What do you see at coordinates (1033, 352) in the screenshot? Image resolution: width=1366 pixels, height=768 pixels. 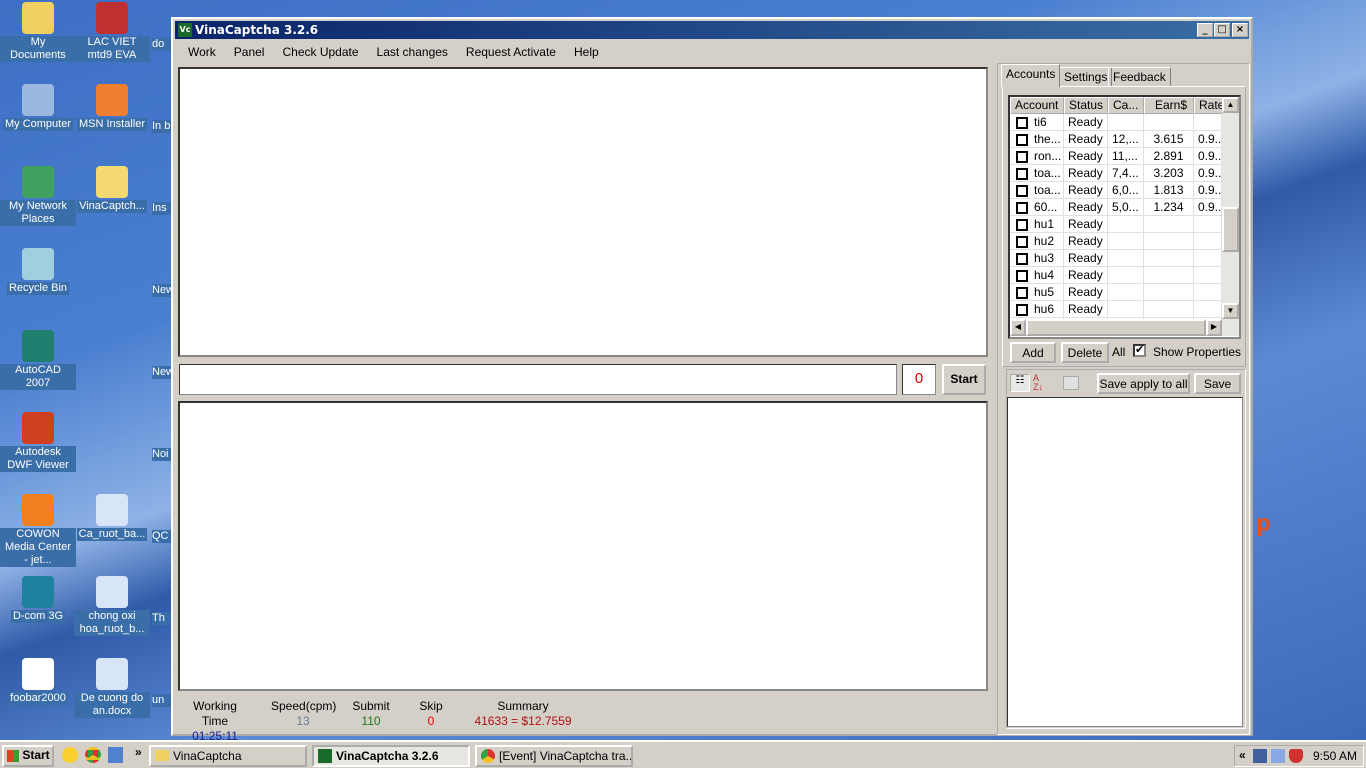 I see `add-account-button: Add` at bounding box center [1033, 352].